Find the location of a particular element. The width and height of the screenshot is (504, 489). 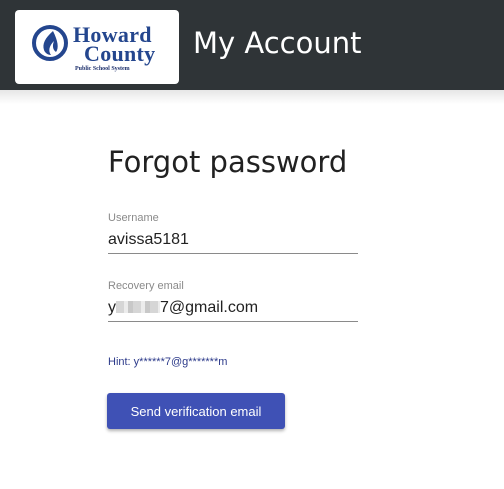

email-hint: Hint: y******7@g*******m is located at coordinates (168, 362).